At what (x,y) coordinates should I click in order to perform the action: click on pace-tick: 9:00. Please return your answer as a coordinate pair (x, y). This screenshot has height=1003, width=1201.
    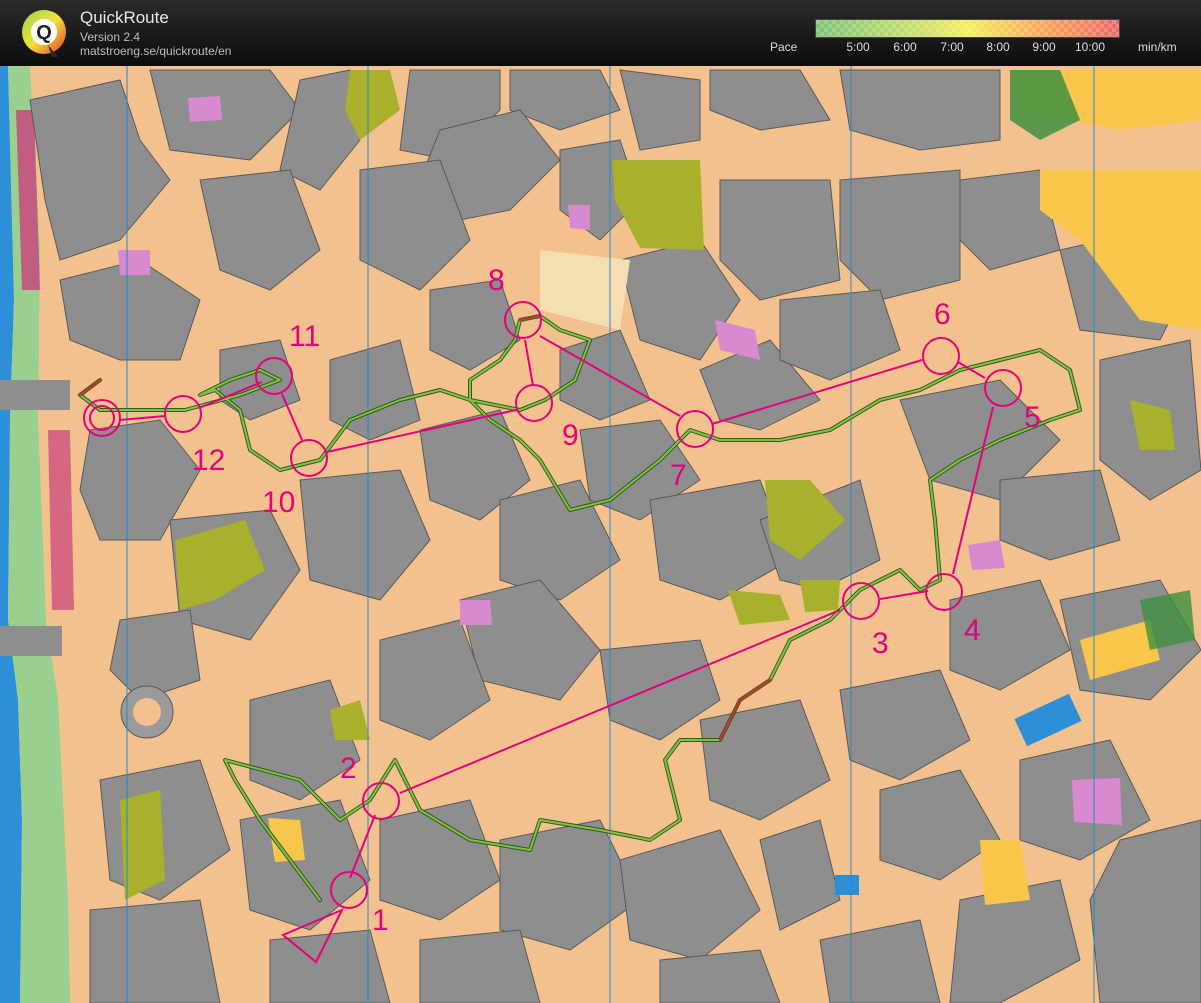
    Looking at the image, I should click on (1044, 47).